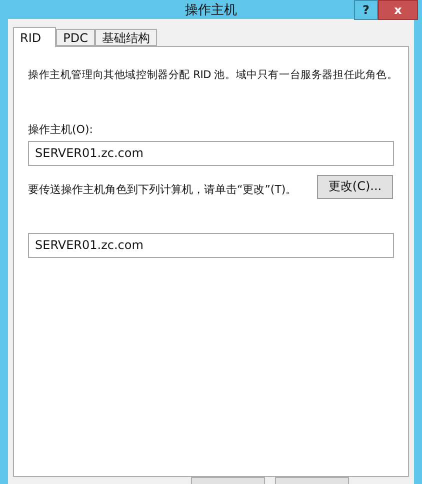  I want to click on description-text: 操作主机管理向其他域控制器分配 RID 池。域中只有一台服务器担任此角色。, so click(211, 76).